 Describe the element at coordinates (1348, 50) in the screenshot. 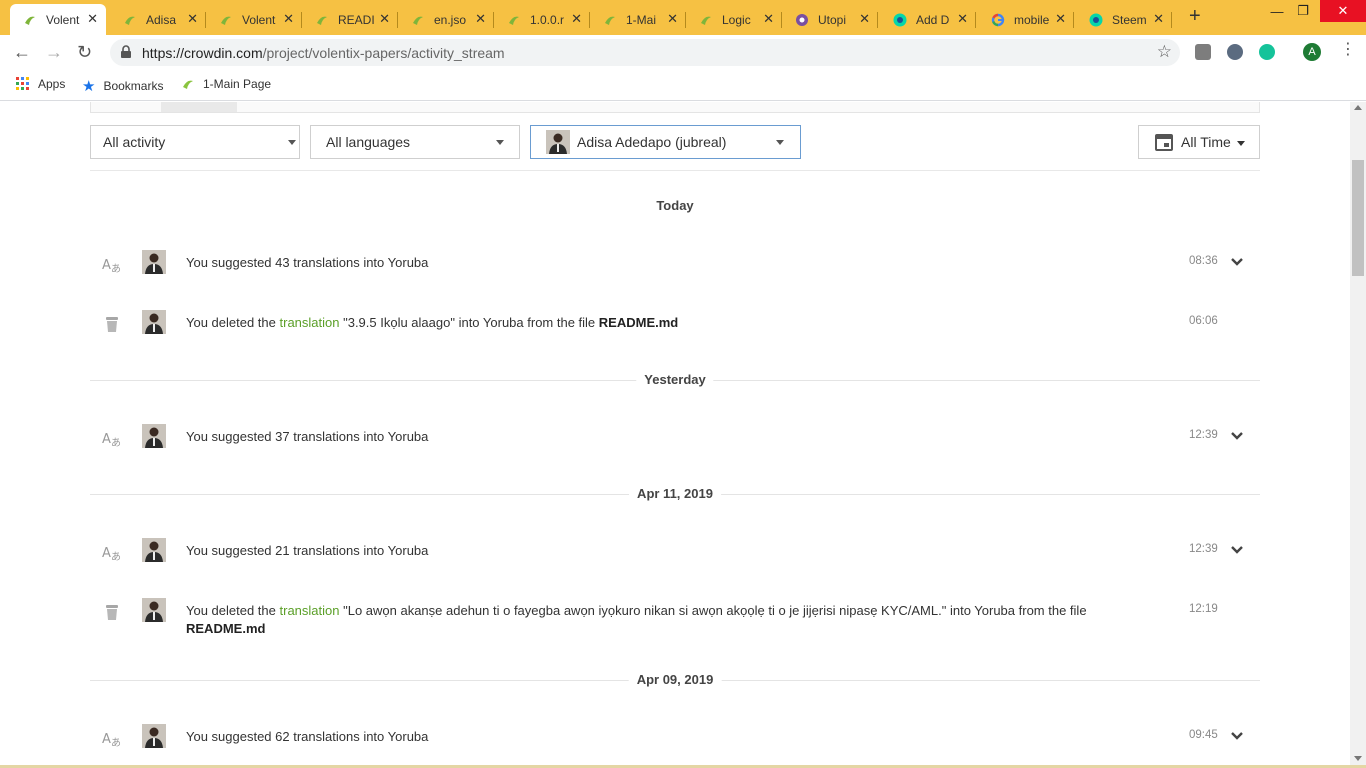

I see `chrome-menu-icon: ⋮` at that location.